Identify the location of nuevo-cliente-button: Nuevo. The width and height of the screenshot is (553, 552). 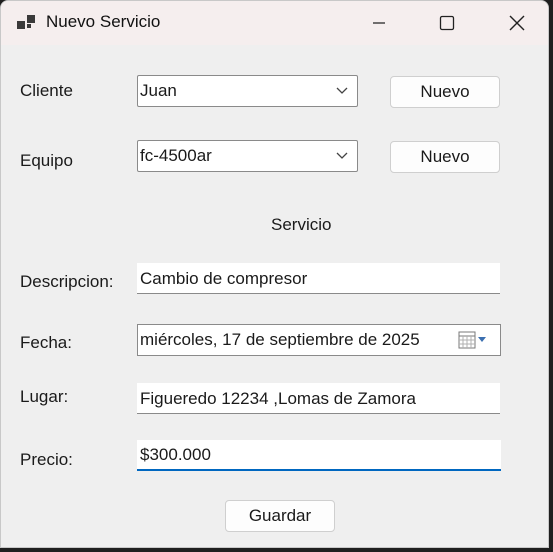
(445, 92).